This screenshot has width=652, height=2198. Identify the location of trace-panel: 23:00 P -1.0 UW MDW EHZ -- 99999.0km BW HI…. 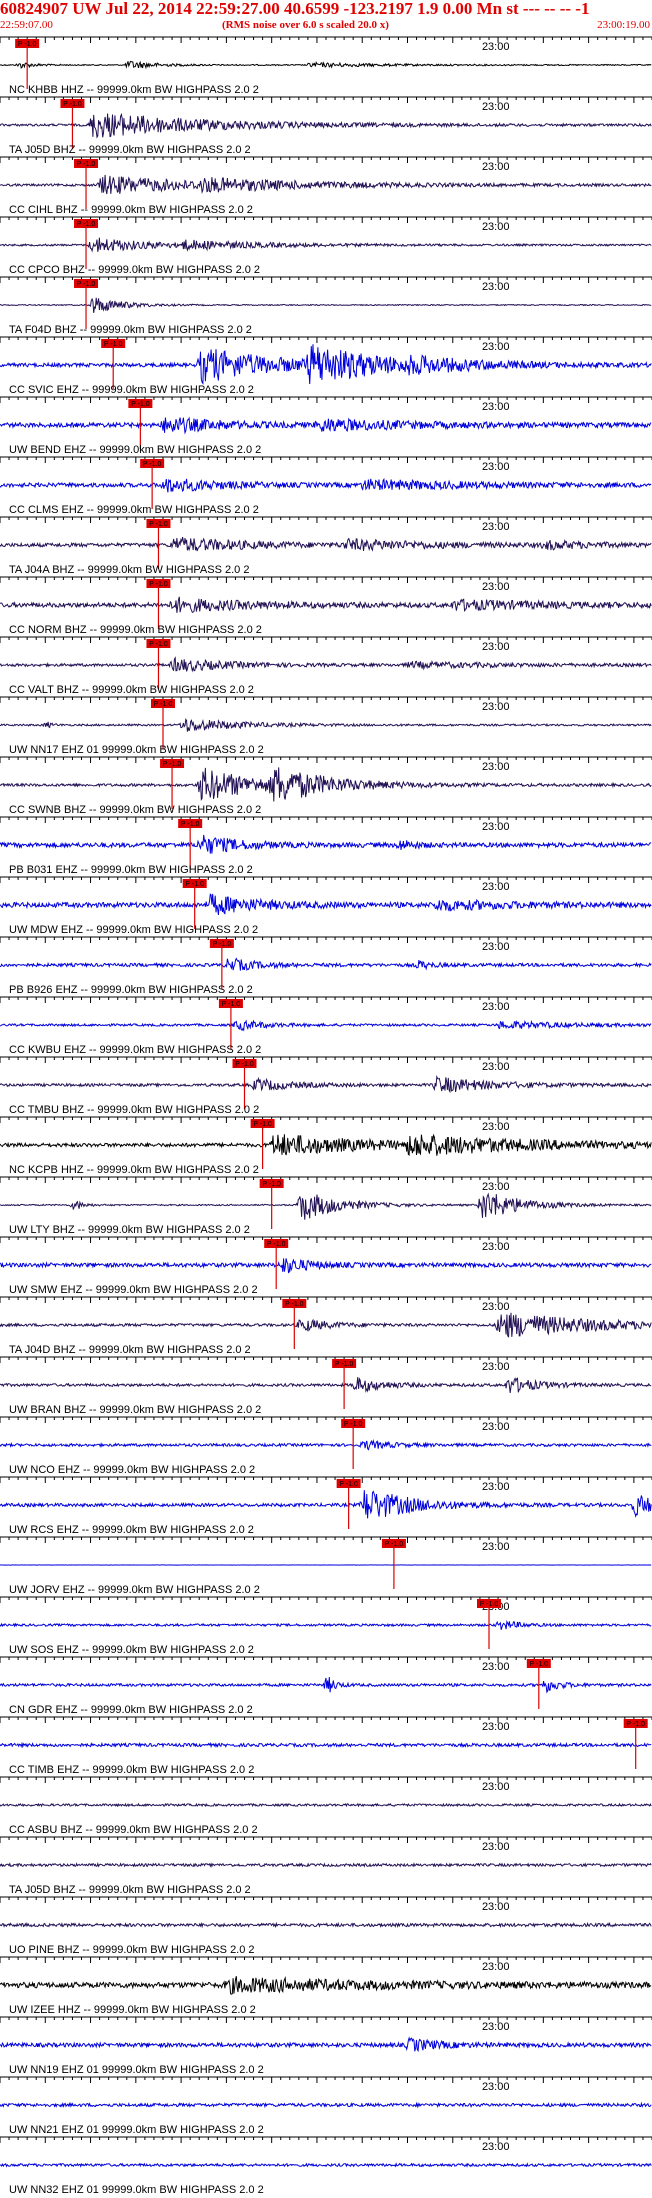
(326, 906).